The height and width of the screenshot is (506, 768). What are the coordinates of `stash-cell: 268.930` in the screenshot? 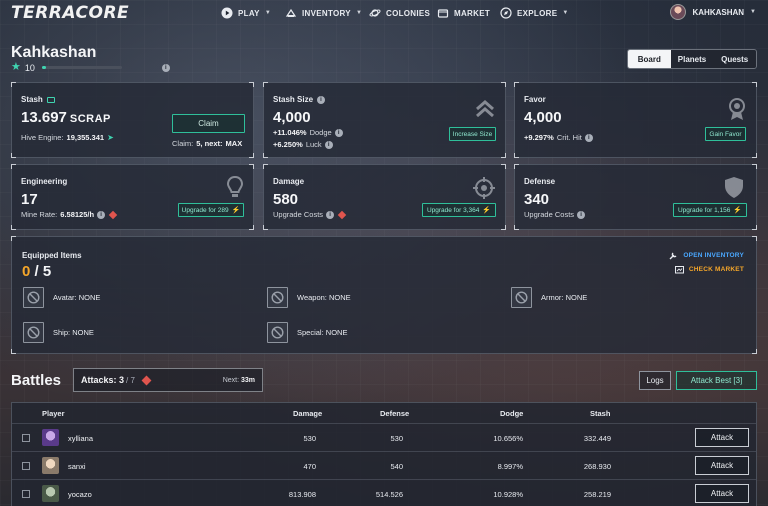 It's located at (597, 466).